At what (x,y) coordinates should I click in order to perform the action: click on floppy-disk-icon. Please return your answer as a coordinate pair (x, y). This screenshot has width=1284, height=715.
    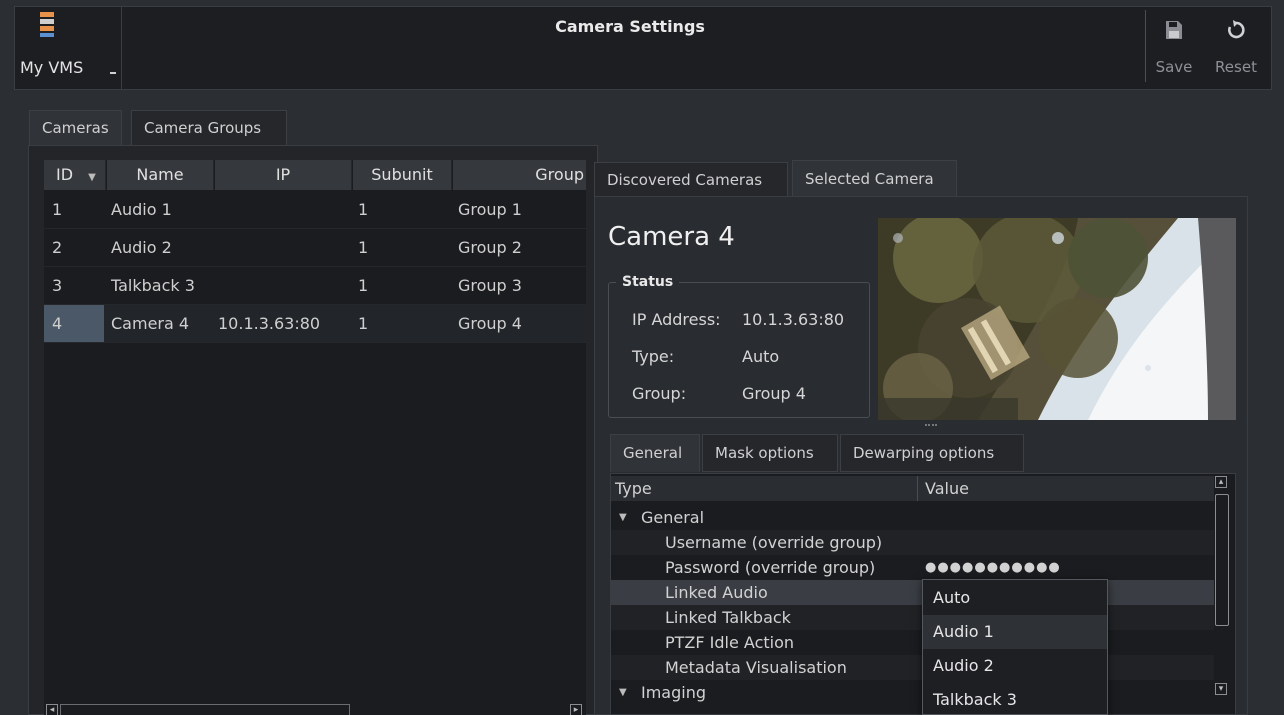
    Looking at the image, I should click on (1174, 30).